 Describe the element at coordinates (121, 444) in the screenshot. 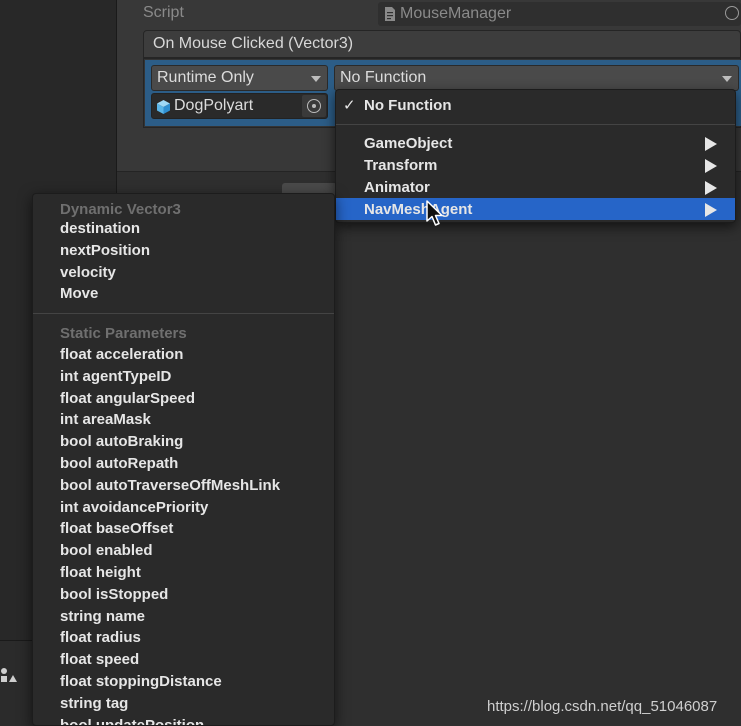

I see `submenu-item: bool autoBraking` at that location.